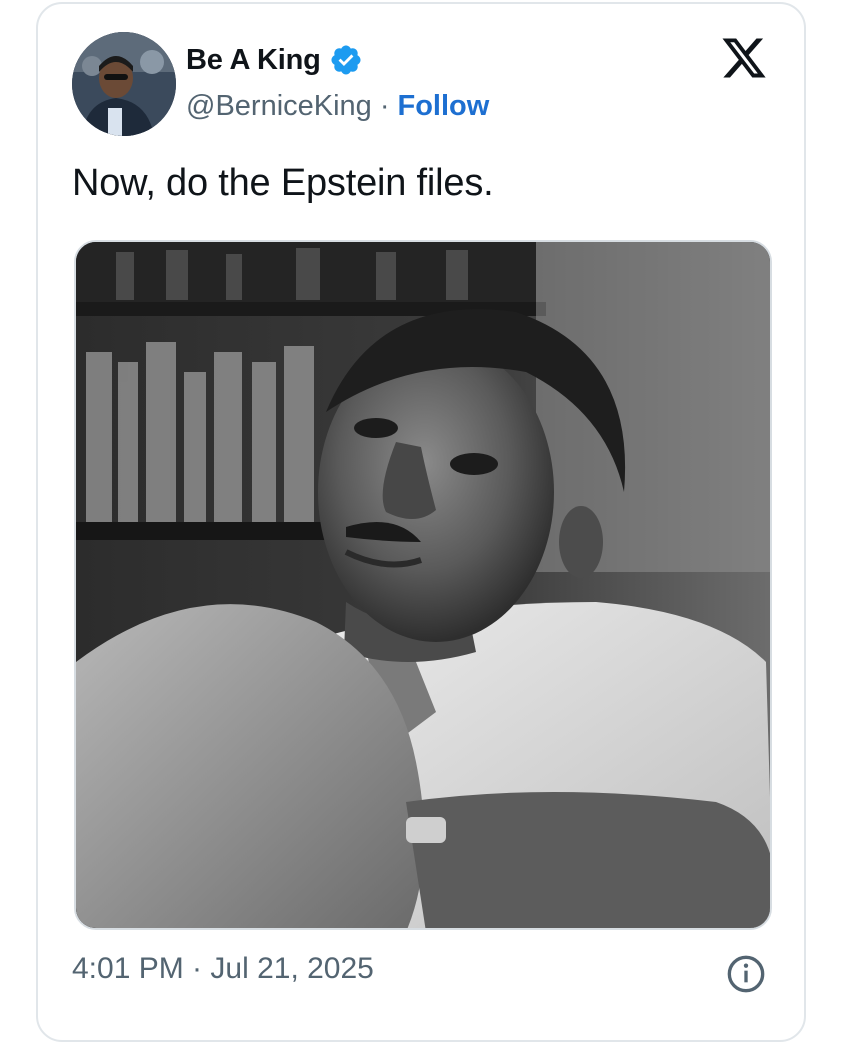 Image resolution: width=842 pixels, height=1042 pixels. I want to click on info-icon, so click(746, 974).